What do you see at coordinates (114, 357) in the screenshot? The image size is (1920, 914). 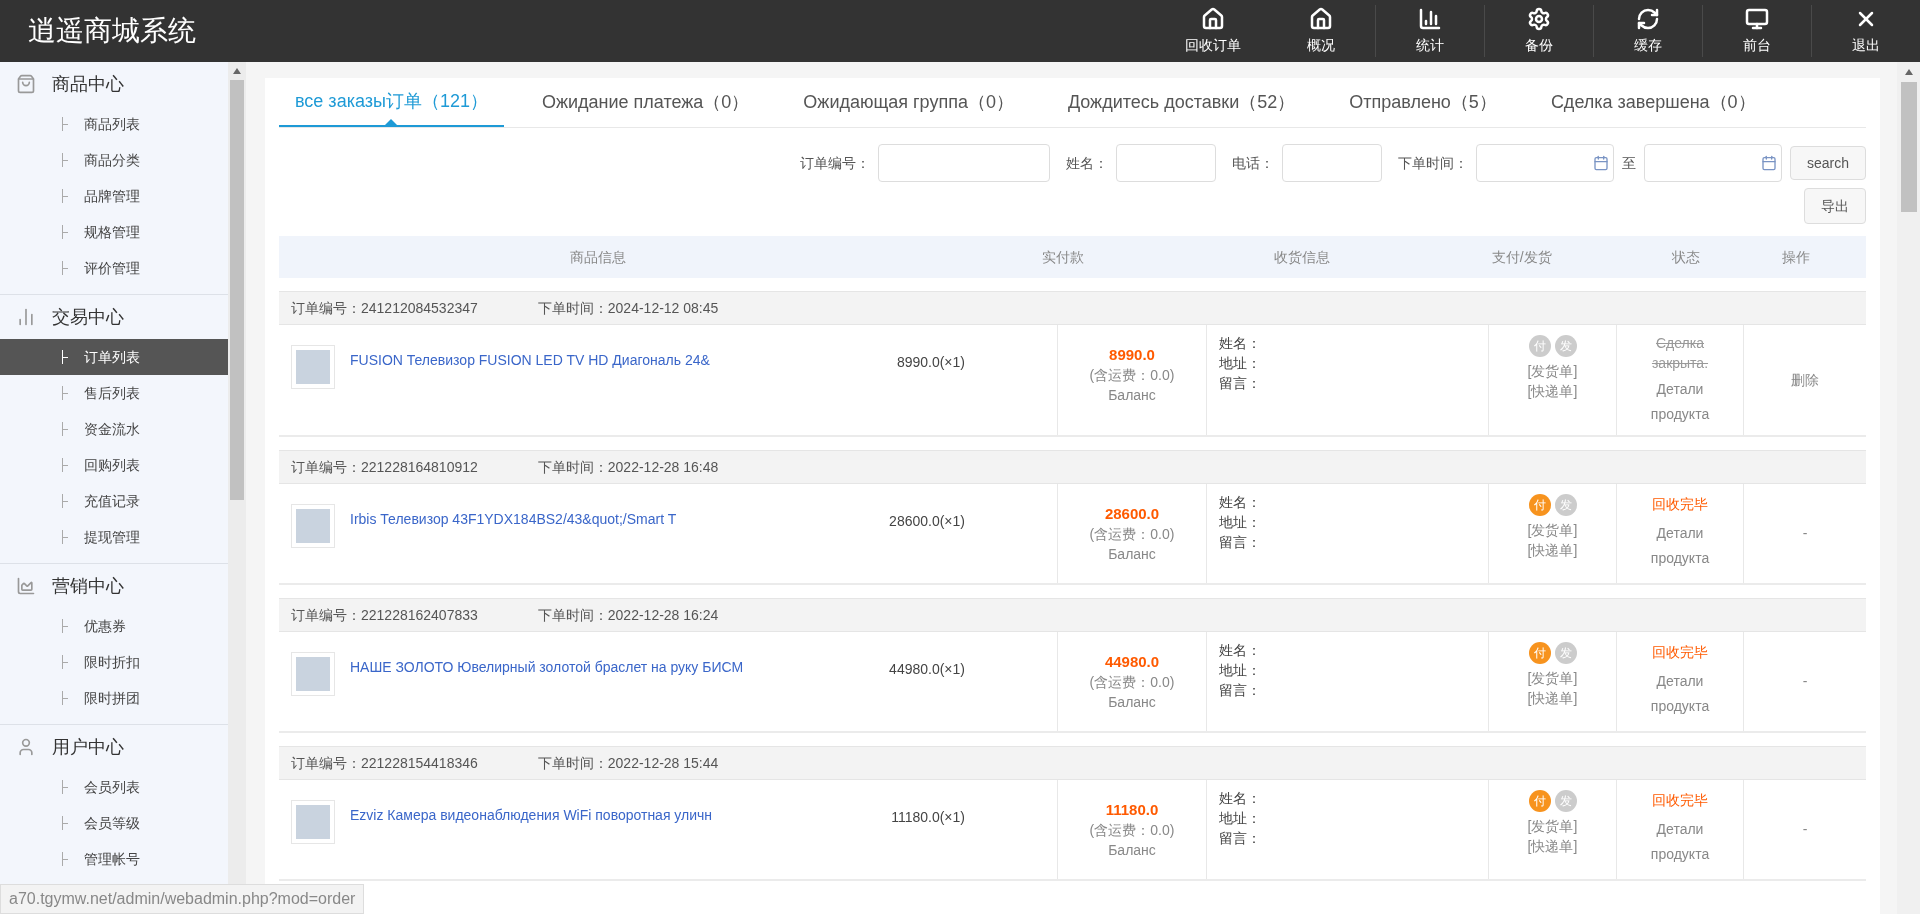 I see `sidebar-item: 订单列表` at bounding box center [114, 357].